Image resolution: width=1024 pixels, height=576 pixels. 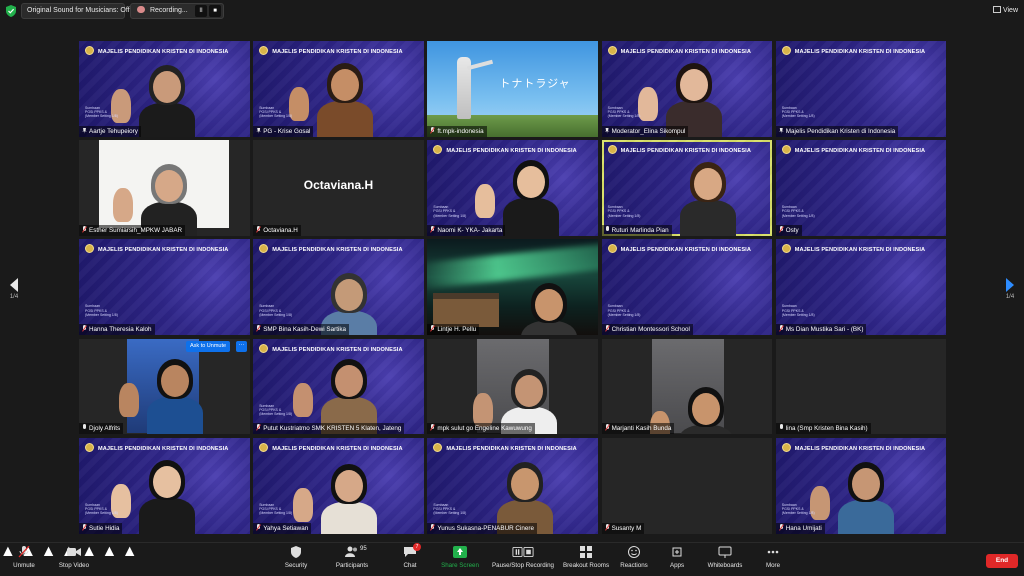 I want to click on participants-icon, so click(x=352, y=552).